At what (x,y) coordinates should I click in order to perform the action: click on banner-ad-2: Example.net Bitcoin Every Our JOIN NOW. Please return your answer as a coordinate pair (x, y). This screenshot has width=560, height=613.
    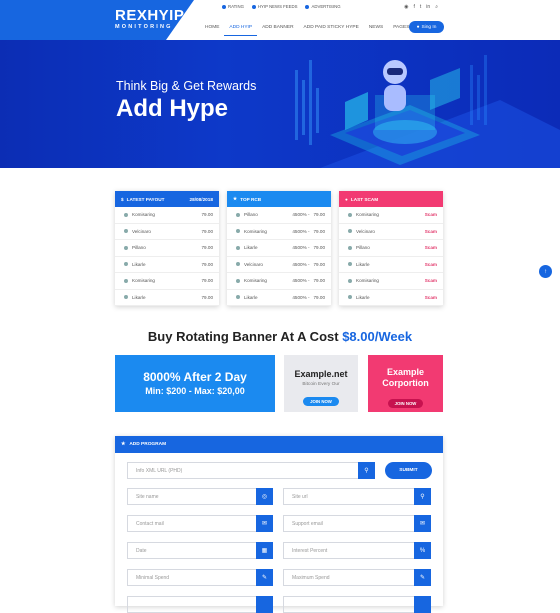
    Looking at the image, I should click on (321, 383).